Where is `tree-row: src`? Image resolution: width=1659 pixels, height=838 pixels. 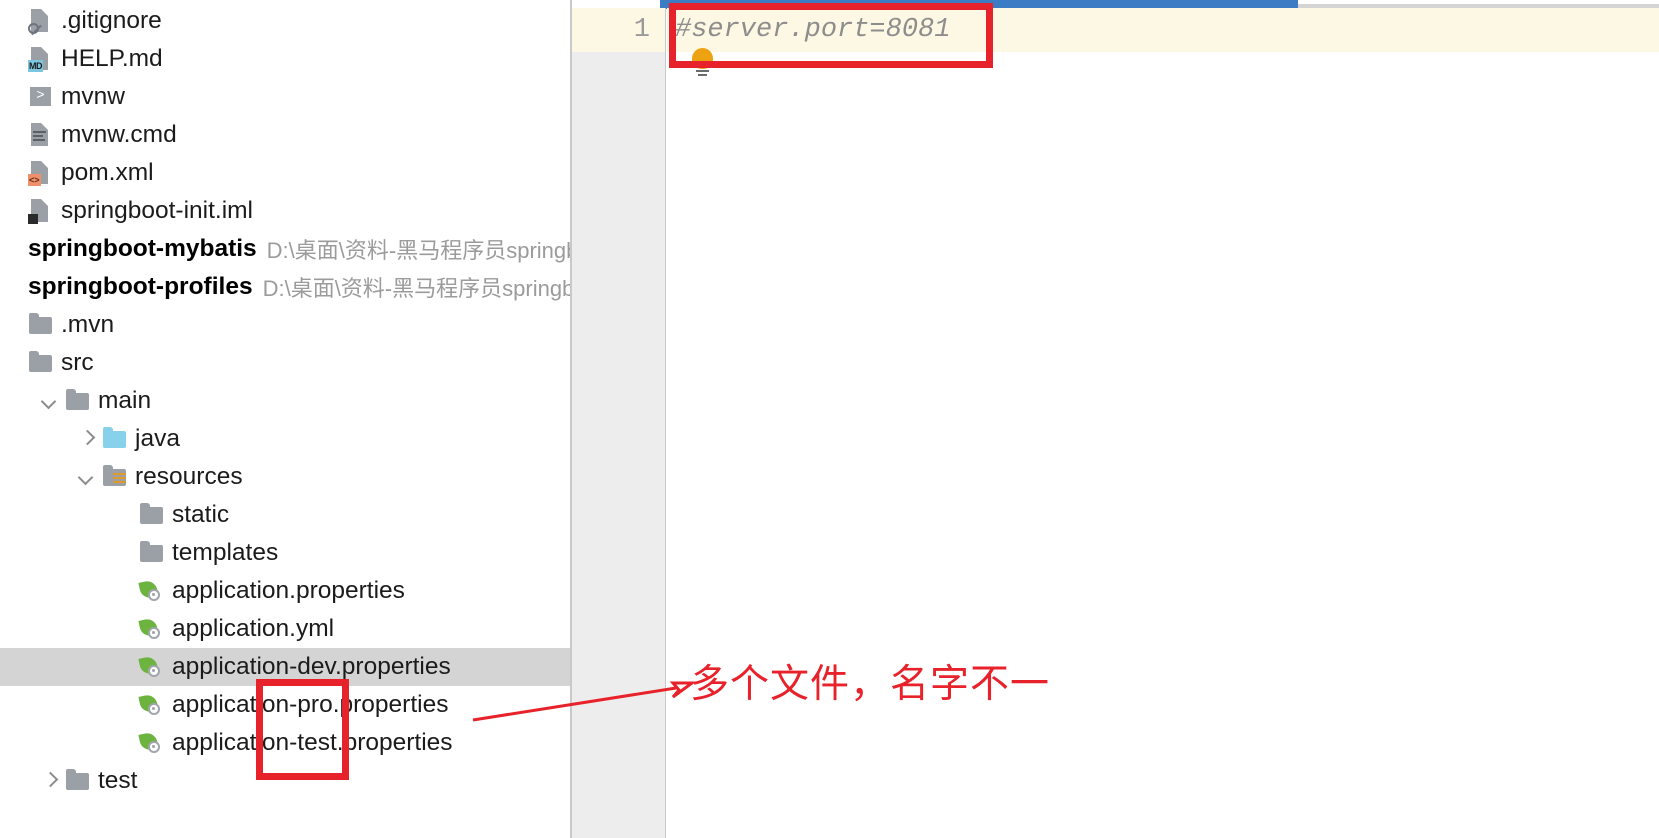 tree-row: src is located at coordinates (285, 363).